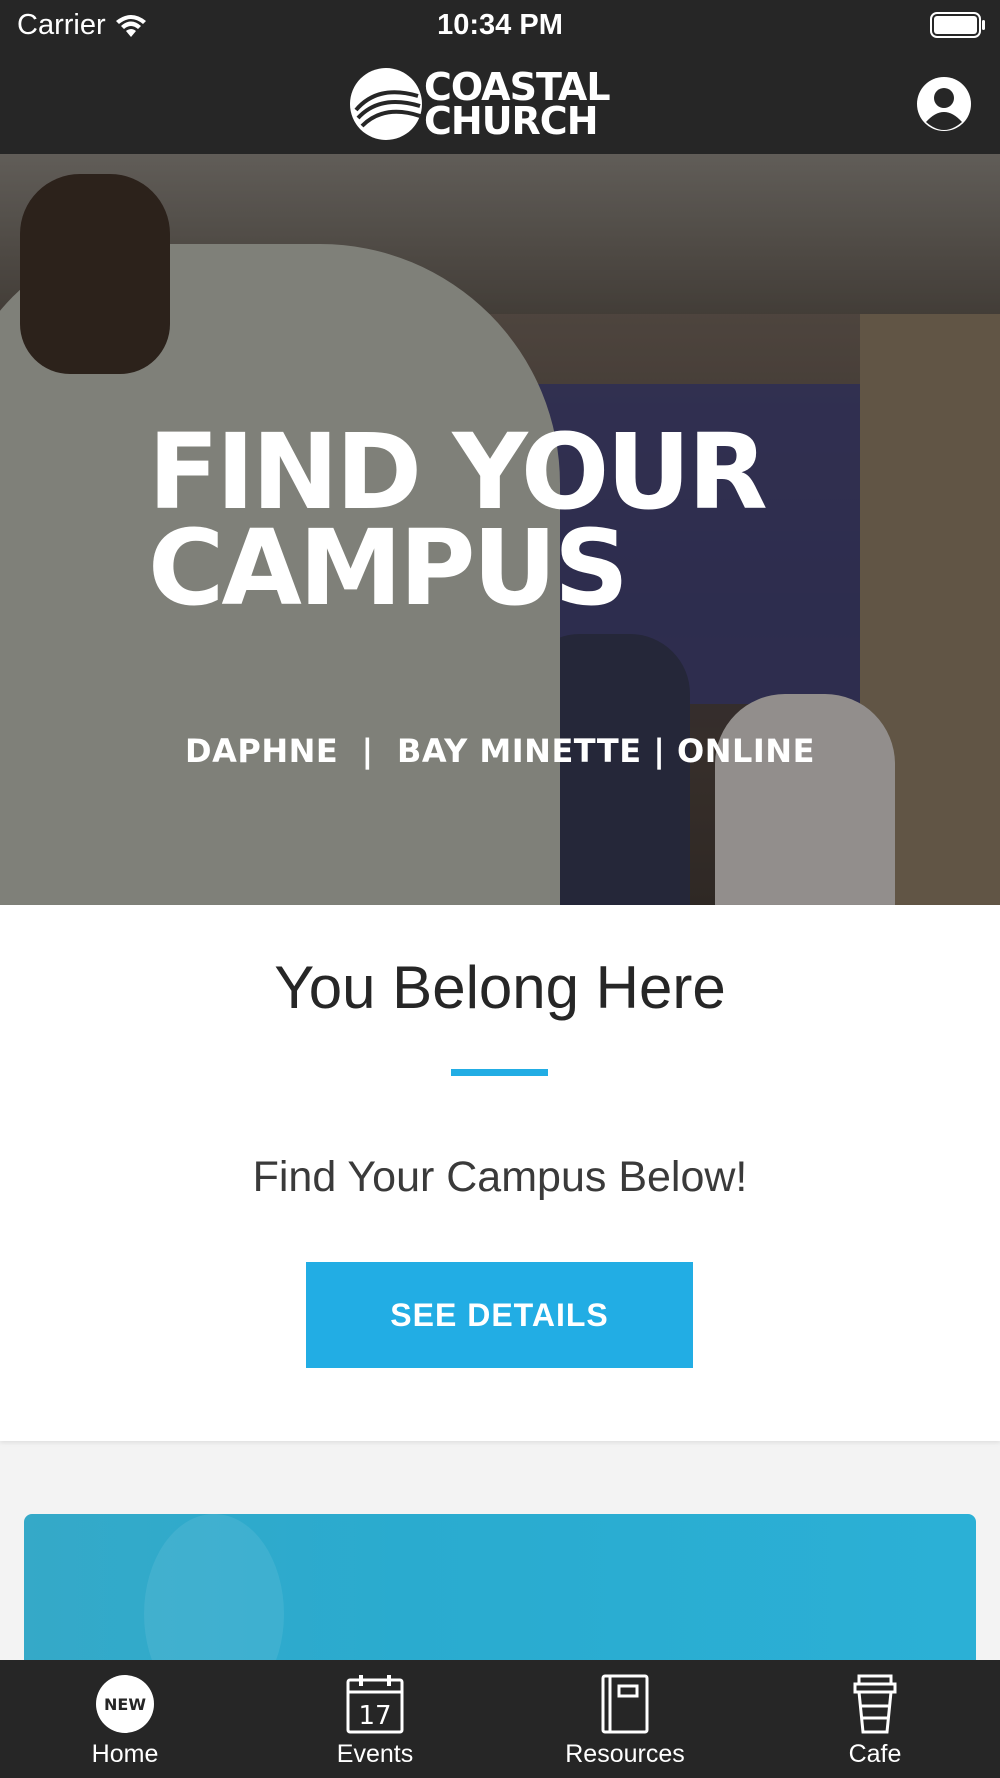 This screenshot has width=1000, height=1778. I want to click on hero-title: FIND YOUR CAMPUS, so click(458, 520).